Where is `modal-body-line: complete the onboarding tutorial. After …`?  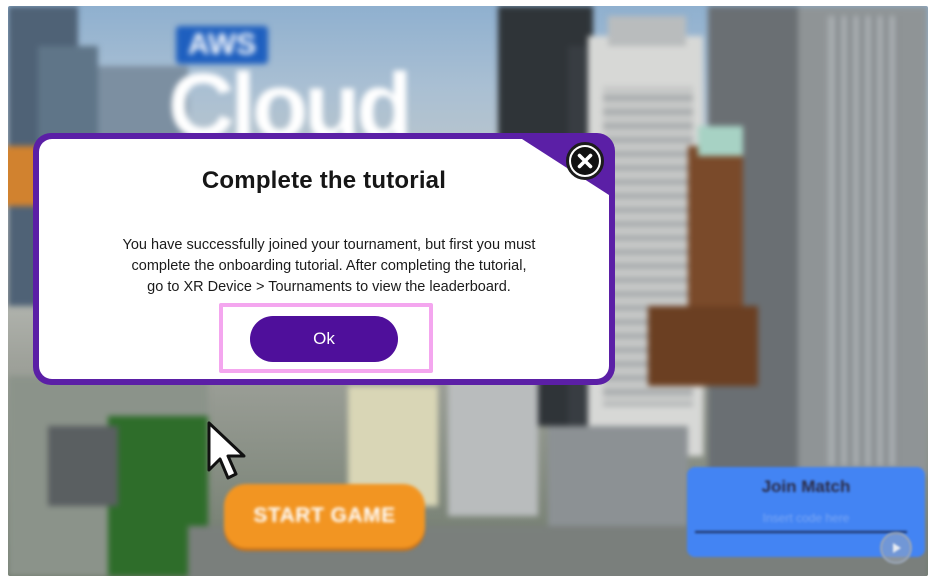 modal-body-line: complete the onboarding tutorial. After … is located at coordinates (329, 266).